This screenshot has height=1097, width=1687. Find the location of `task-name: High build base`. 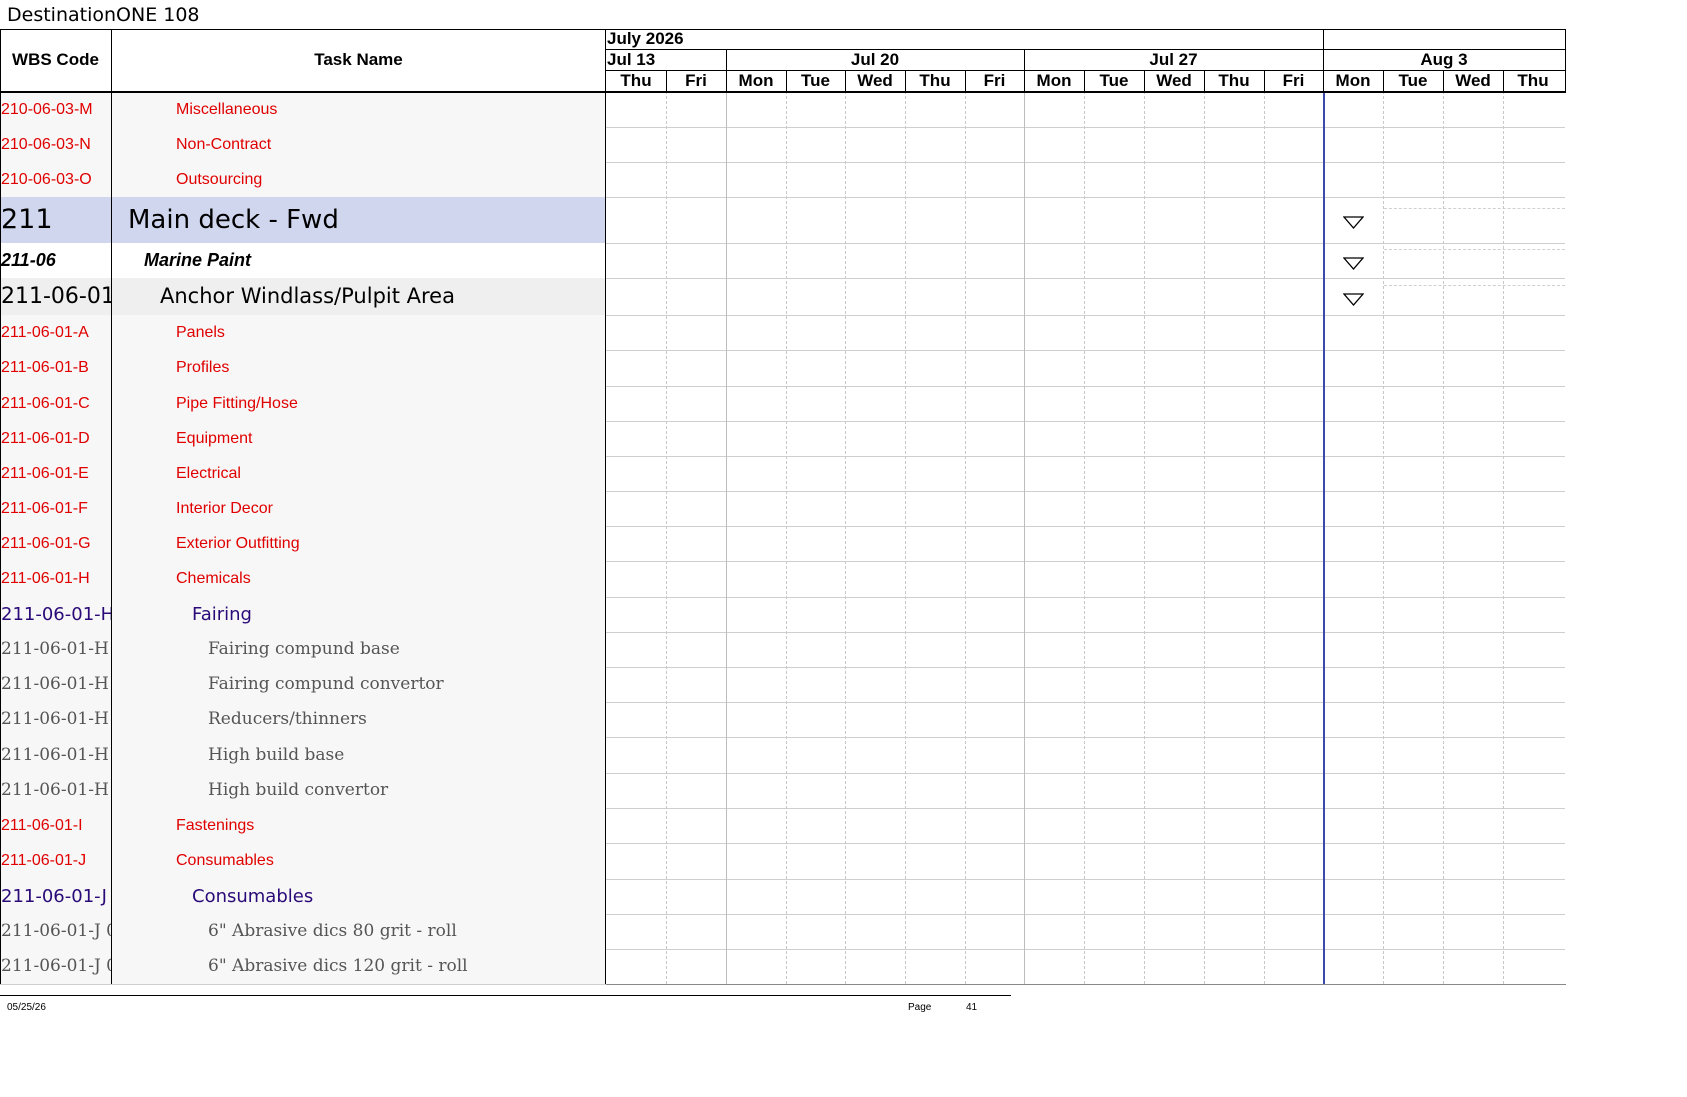

task-name: High build base is located at coordinates (276, 755).